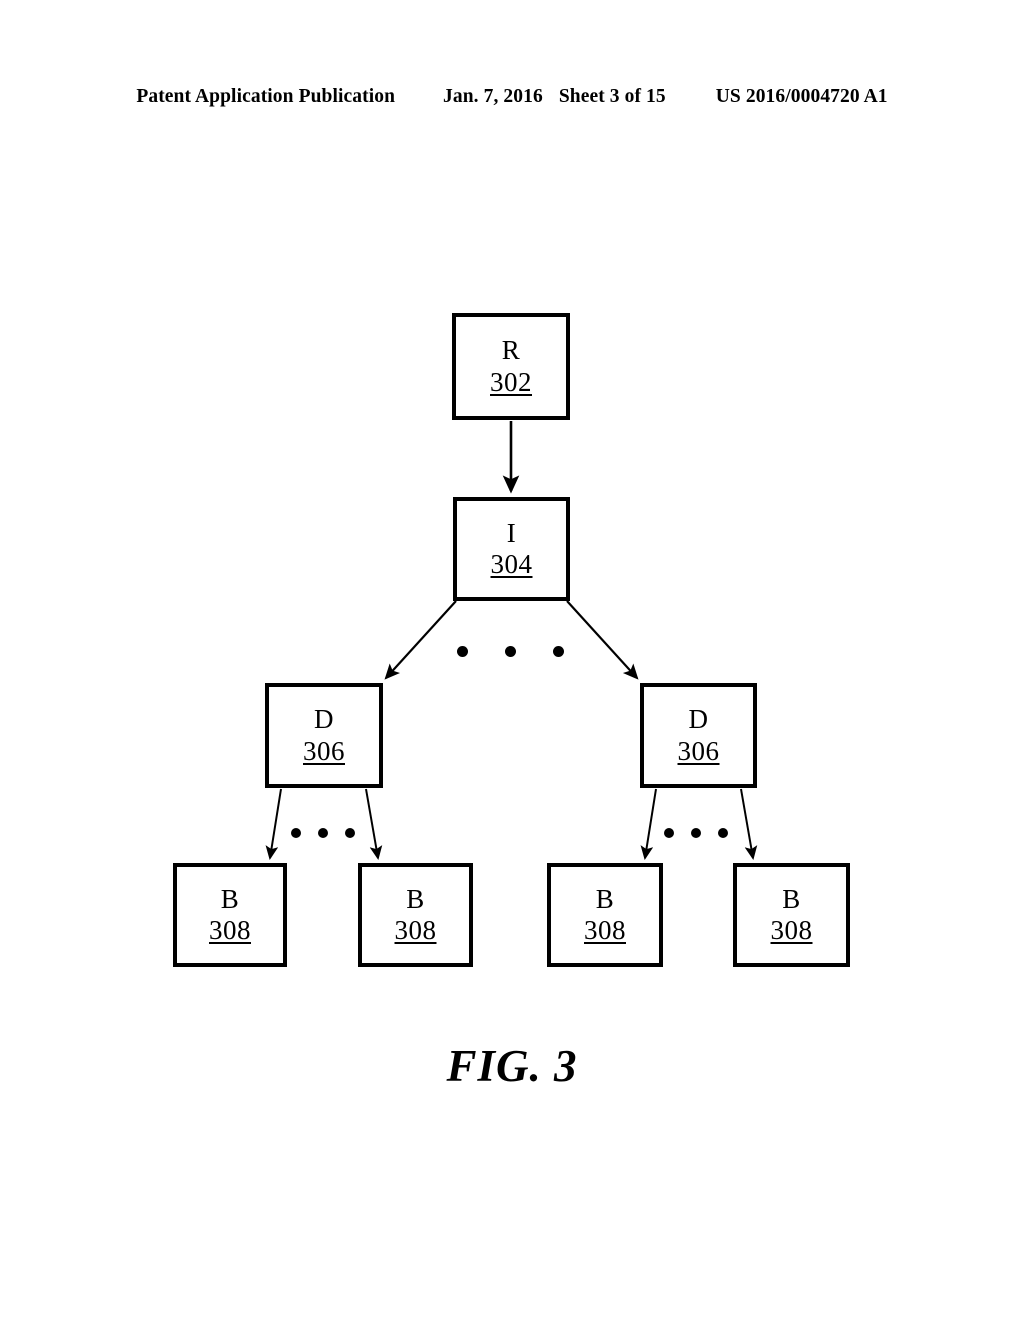 This screenshot has width=1024, height=1320. Describe the element at coordinates (415, 898) in the screenshot. I see `node-block-2-letter: B` at that location.